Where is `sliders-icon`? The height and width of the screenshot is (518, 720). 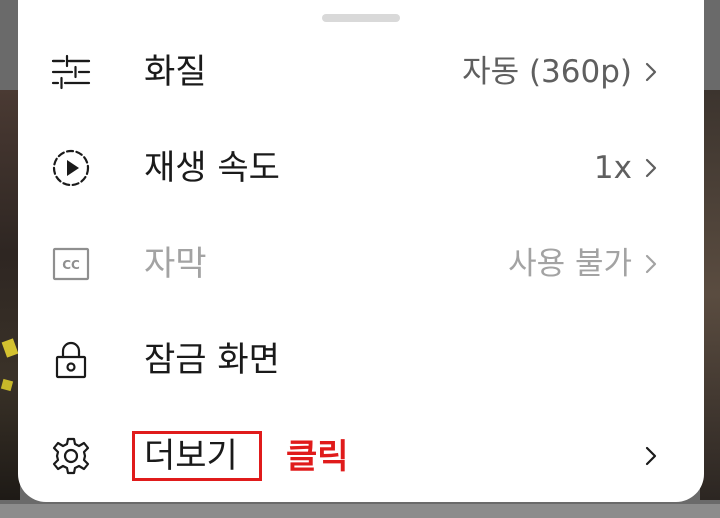
sliders-icon is located at coordinates (71, 72).